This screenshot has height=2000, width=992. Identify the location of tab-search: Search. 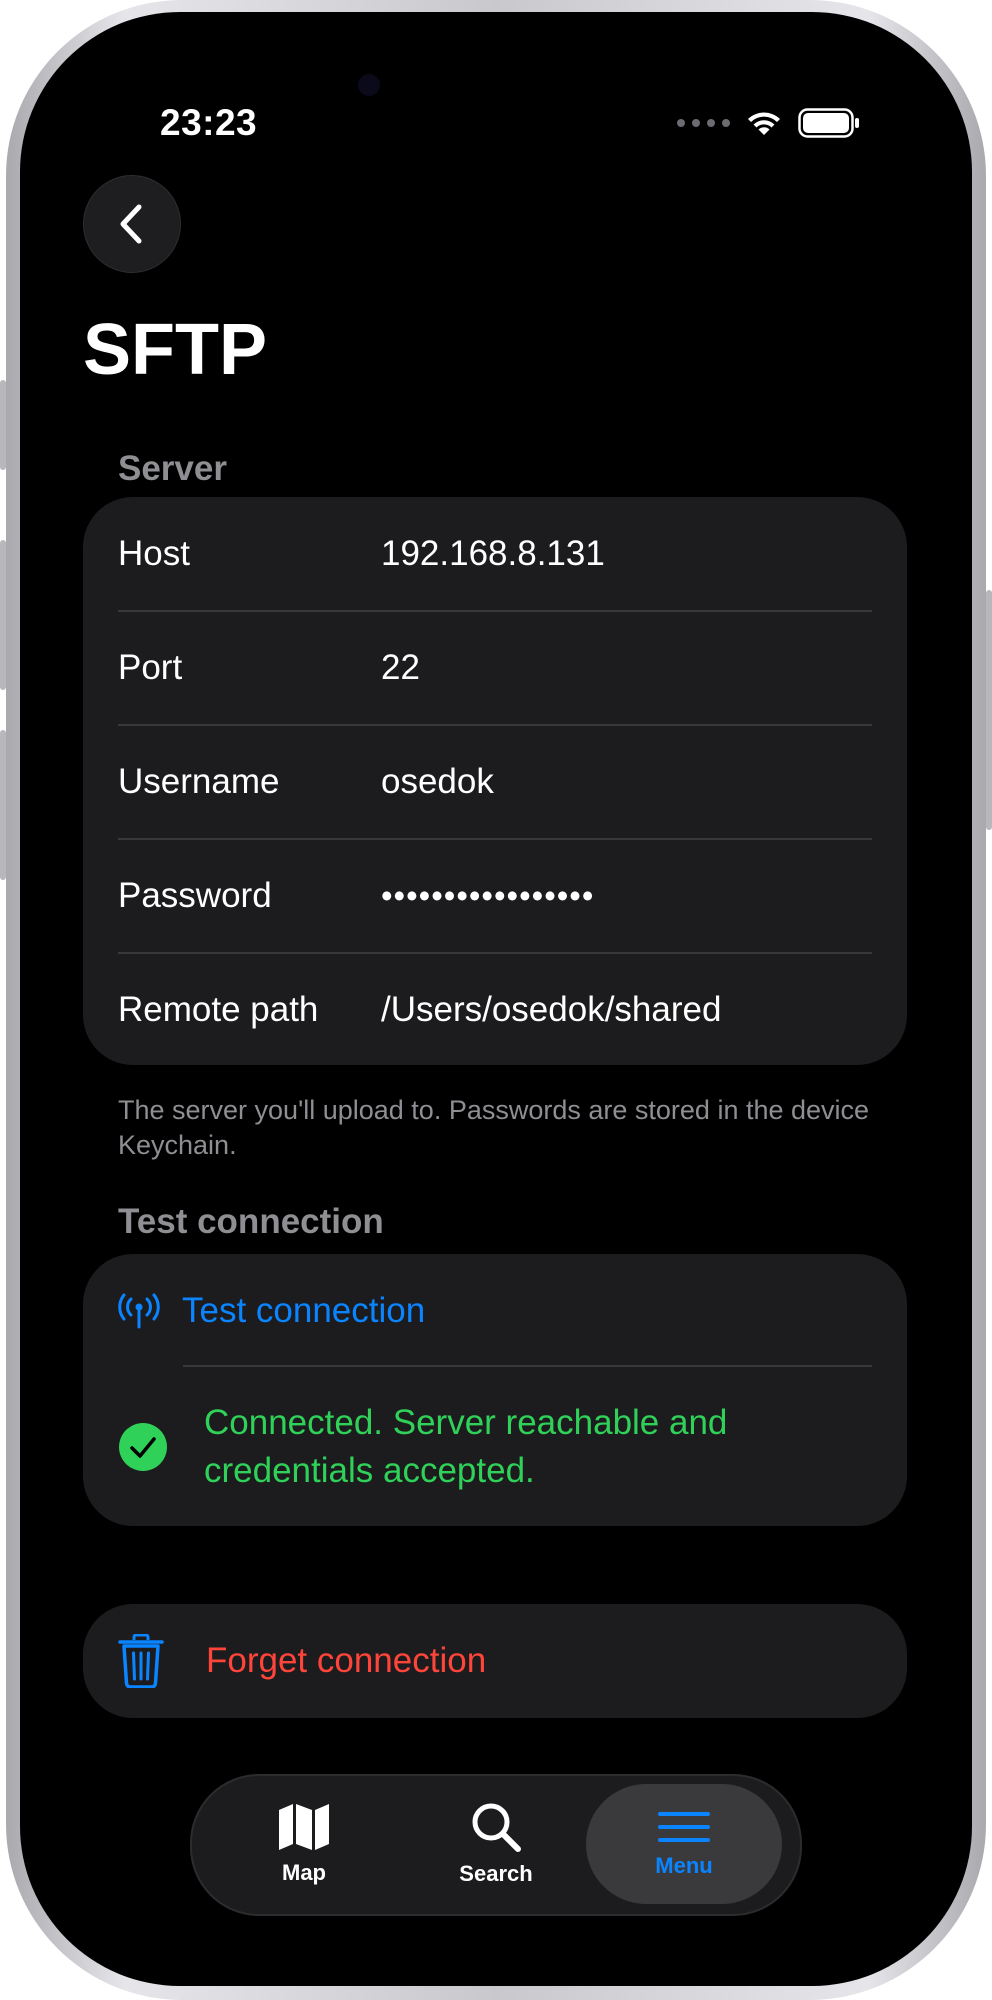
(496, 1844).